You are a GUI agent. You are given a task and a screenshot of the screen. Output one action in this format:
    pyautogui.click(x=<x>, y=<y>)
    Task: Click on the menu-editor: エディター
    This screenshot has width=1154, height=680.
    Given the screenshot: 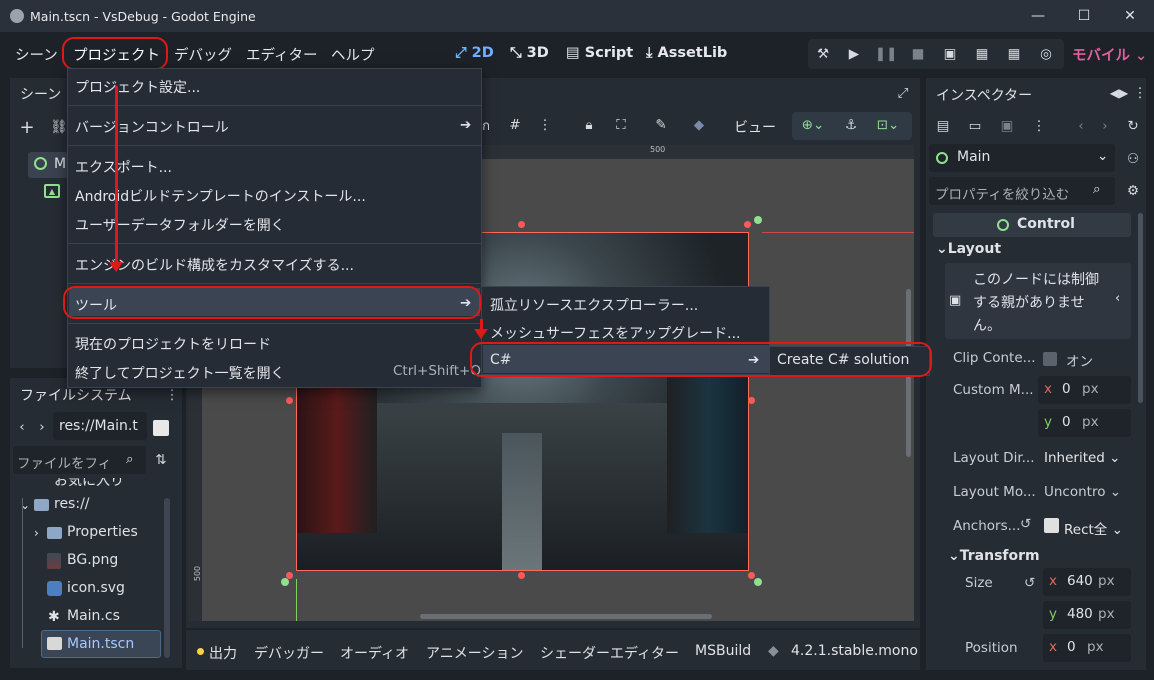 What is the action you would take?
    pyautogui.click(x=282, y=54)
    